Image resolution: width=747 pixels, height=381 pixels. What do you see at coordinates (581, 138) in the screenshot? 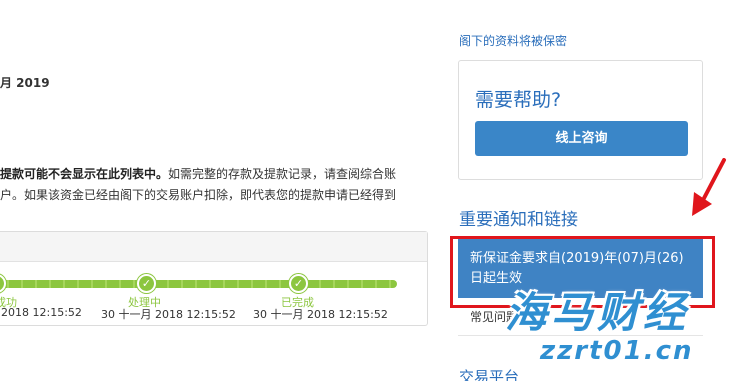
I see `live-chat-button: 线上咨询` at bounding box center [581, 138].